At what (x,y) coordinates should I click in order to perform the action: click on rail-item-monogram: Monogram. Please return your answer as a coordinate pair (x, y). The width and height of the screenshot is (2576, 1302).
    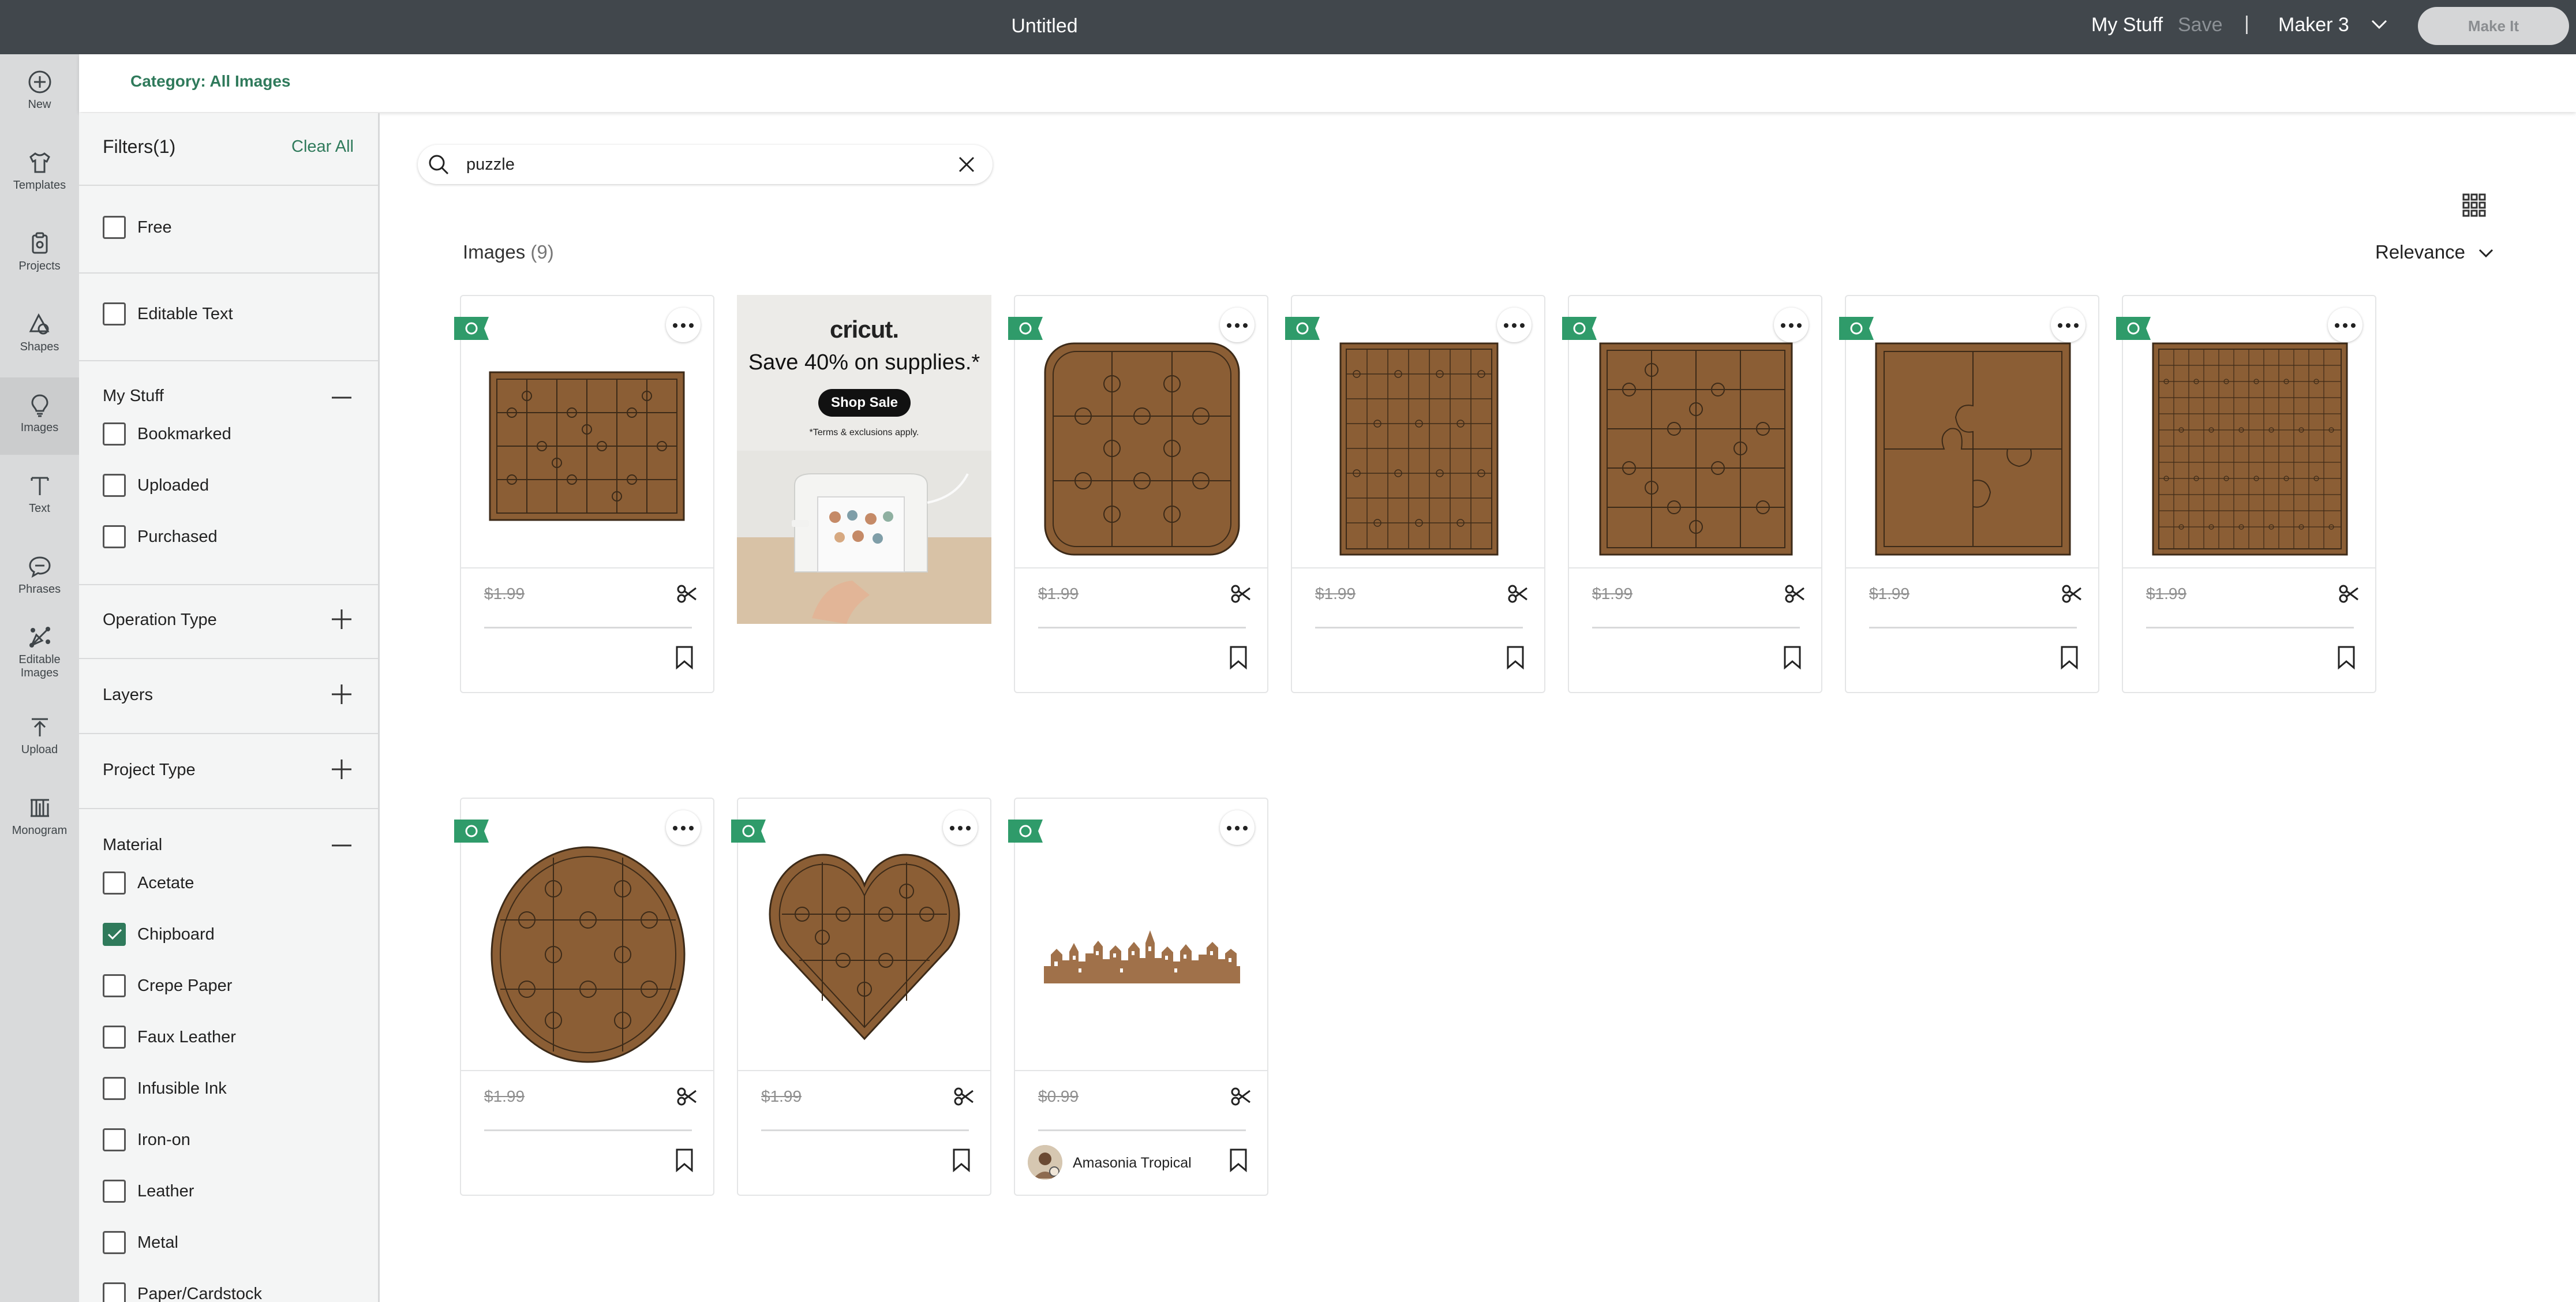
    Looking at the image, I should click on (39, 816).